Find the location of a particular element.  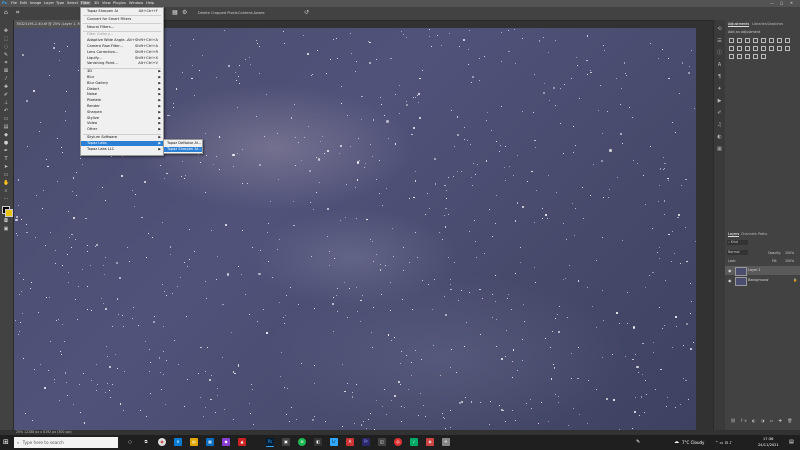

store-icon: ▦ is located at coordinates (210, 442).